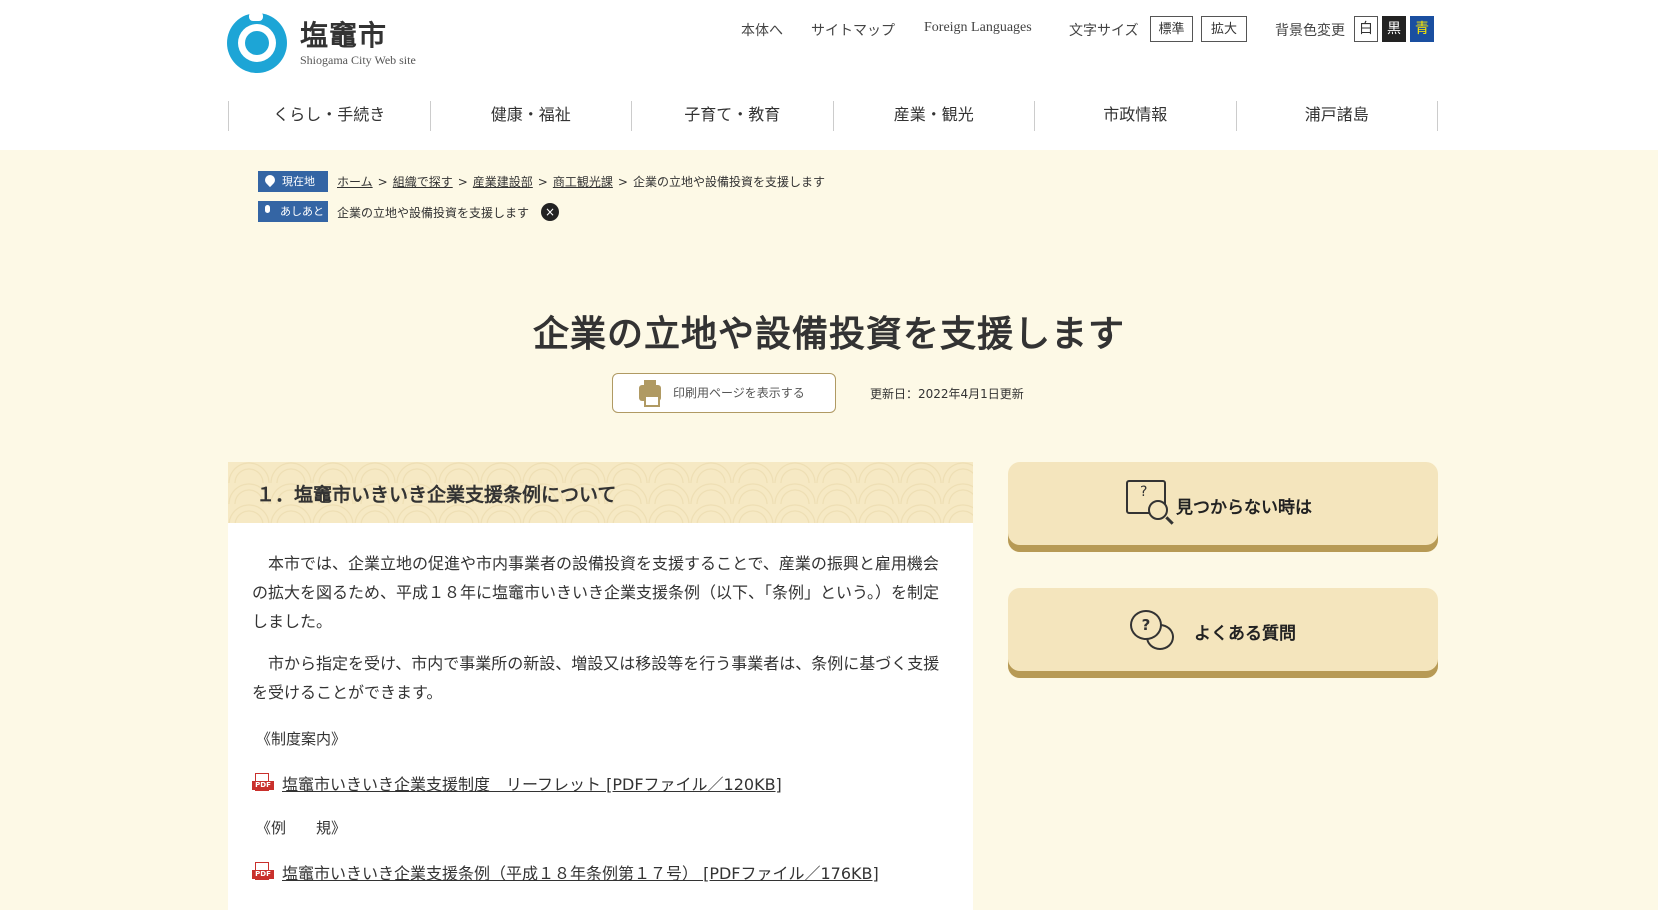 Image resolution: width=1658 pixels, height=910 pixels. I want to click on current-location-label: 現在地, so click(298, 181).